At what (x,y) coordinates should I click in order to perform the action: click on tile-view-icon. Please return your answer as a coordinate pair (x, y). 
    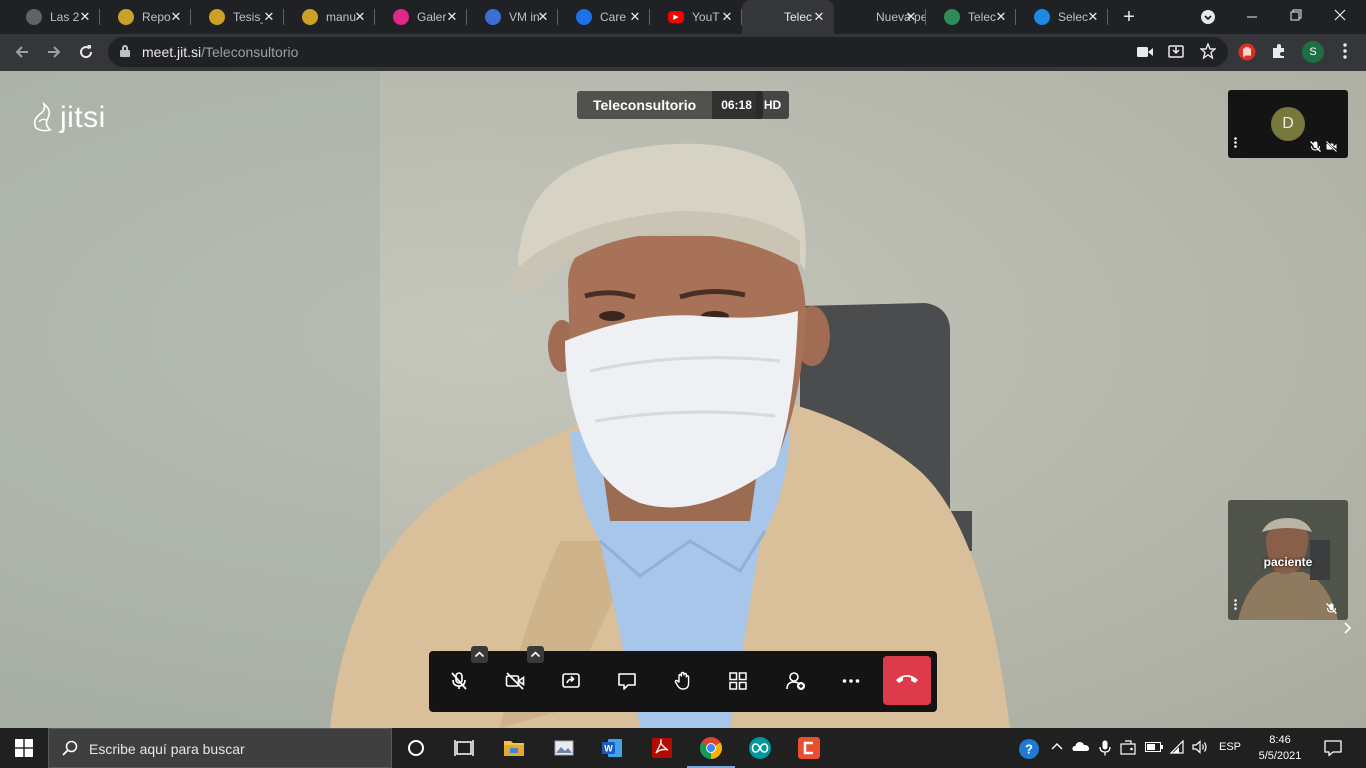
    Looking at the image, I should click on (738, 681).